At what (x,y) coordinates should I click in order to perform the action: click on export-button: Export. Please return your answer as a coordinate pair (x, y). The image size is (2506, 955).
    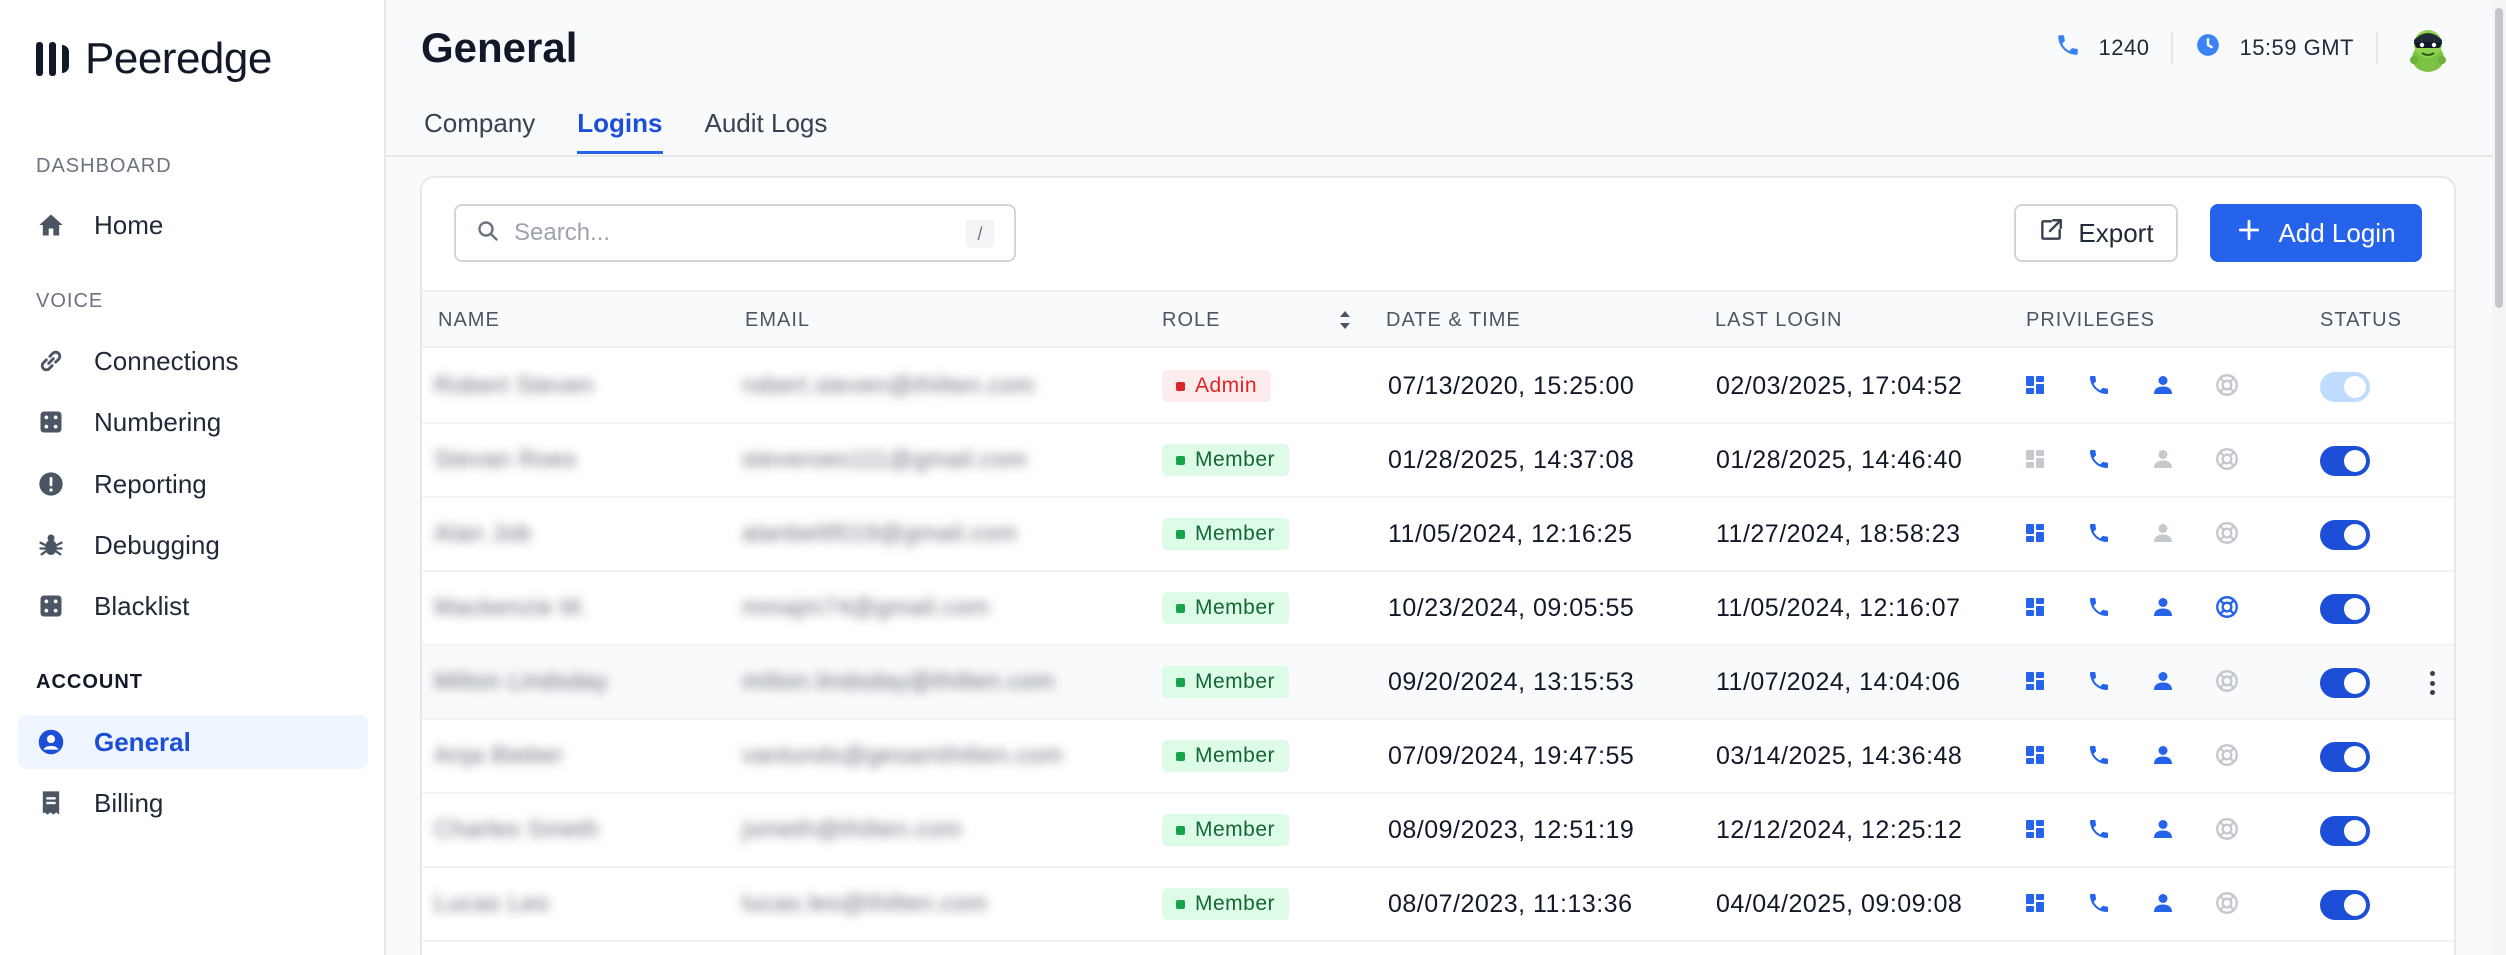
    Looking at the image, I should click on (2096, 233).